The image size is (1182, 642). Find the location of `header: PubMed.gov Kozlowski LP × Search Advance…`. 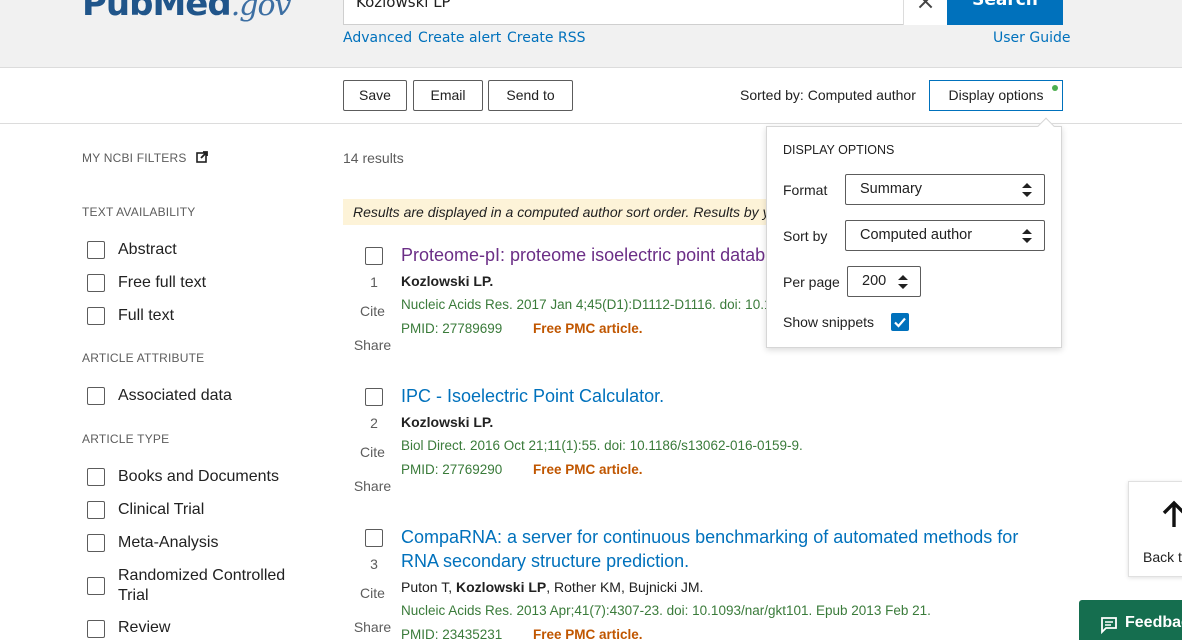

header: PubMed.gov Kozlowski LP × Search Advance… is located at coordinates (591, 34).